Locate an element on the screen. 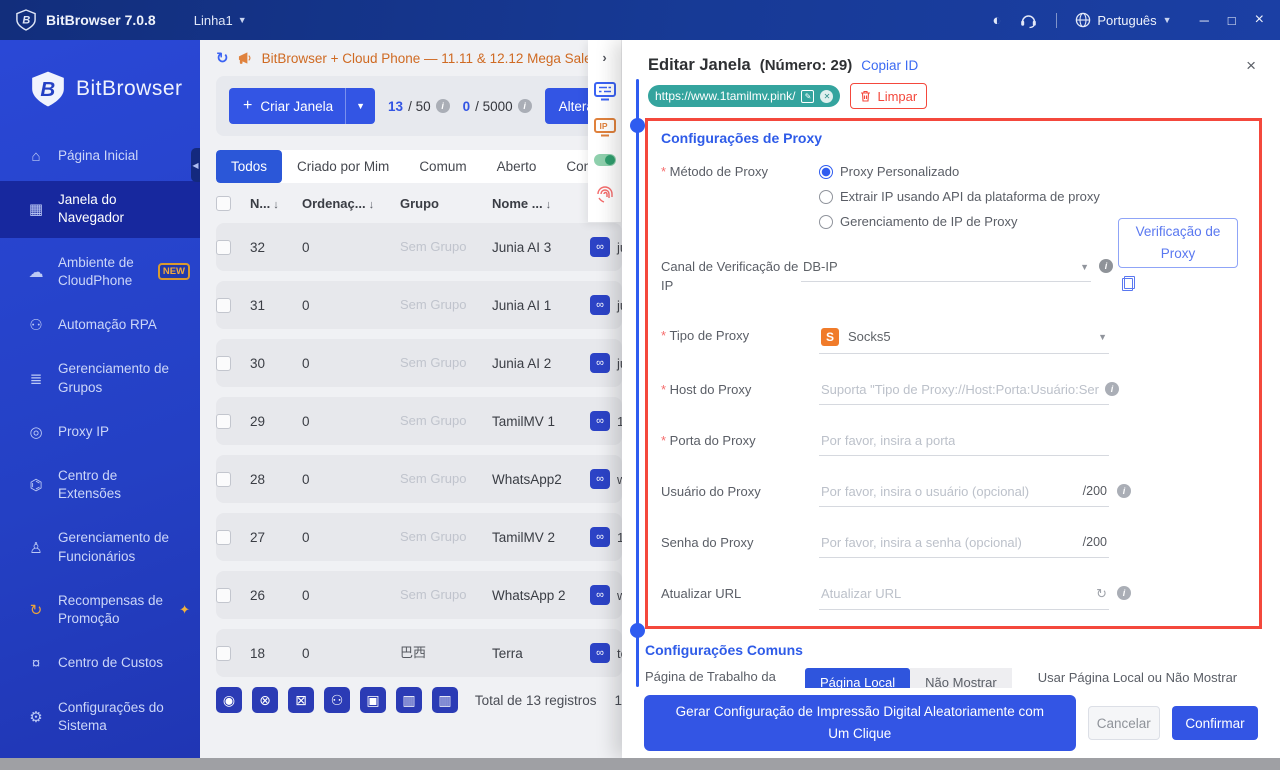  ip-monitor-icon: IP is located at coordinates (604, 127).